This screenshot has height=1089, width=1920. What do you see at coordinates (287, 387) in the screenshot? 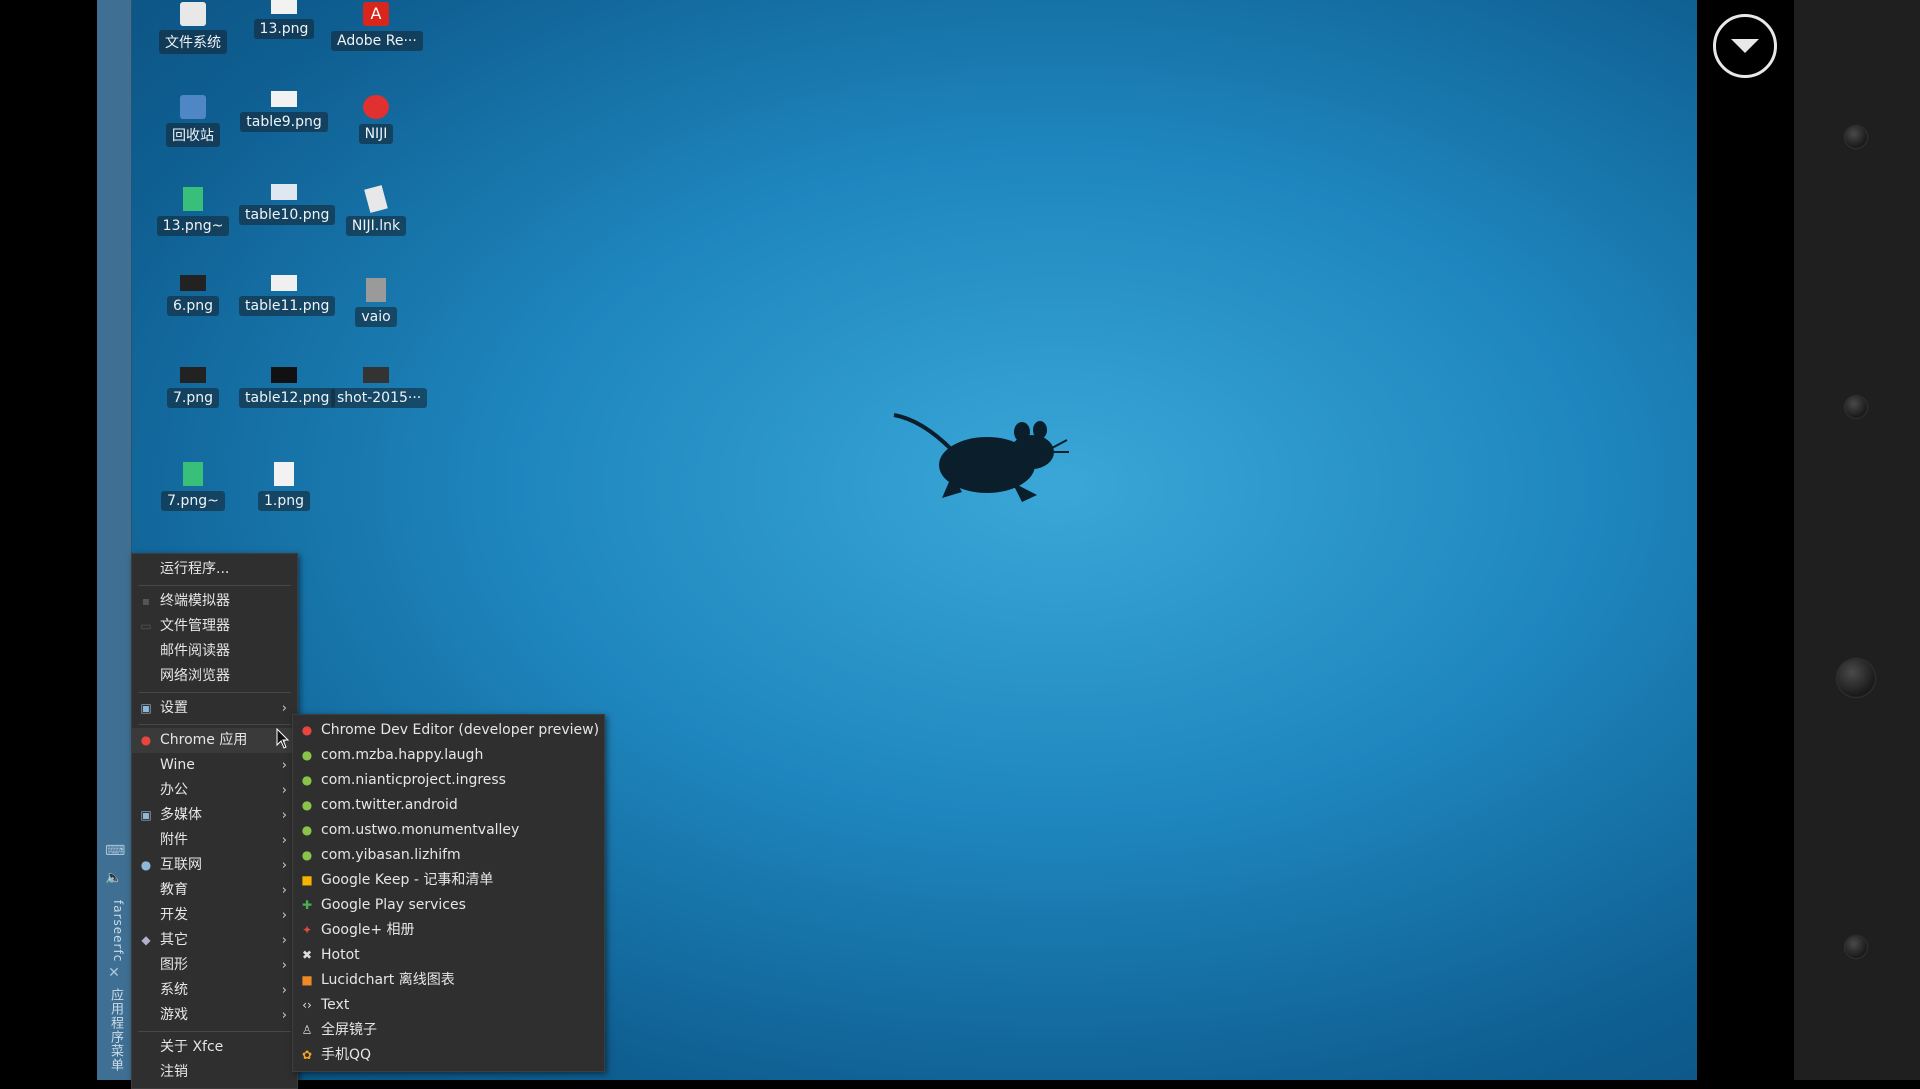
I see `desktop-icon-table12-png: table12.png` at bounding box center [287, 387].